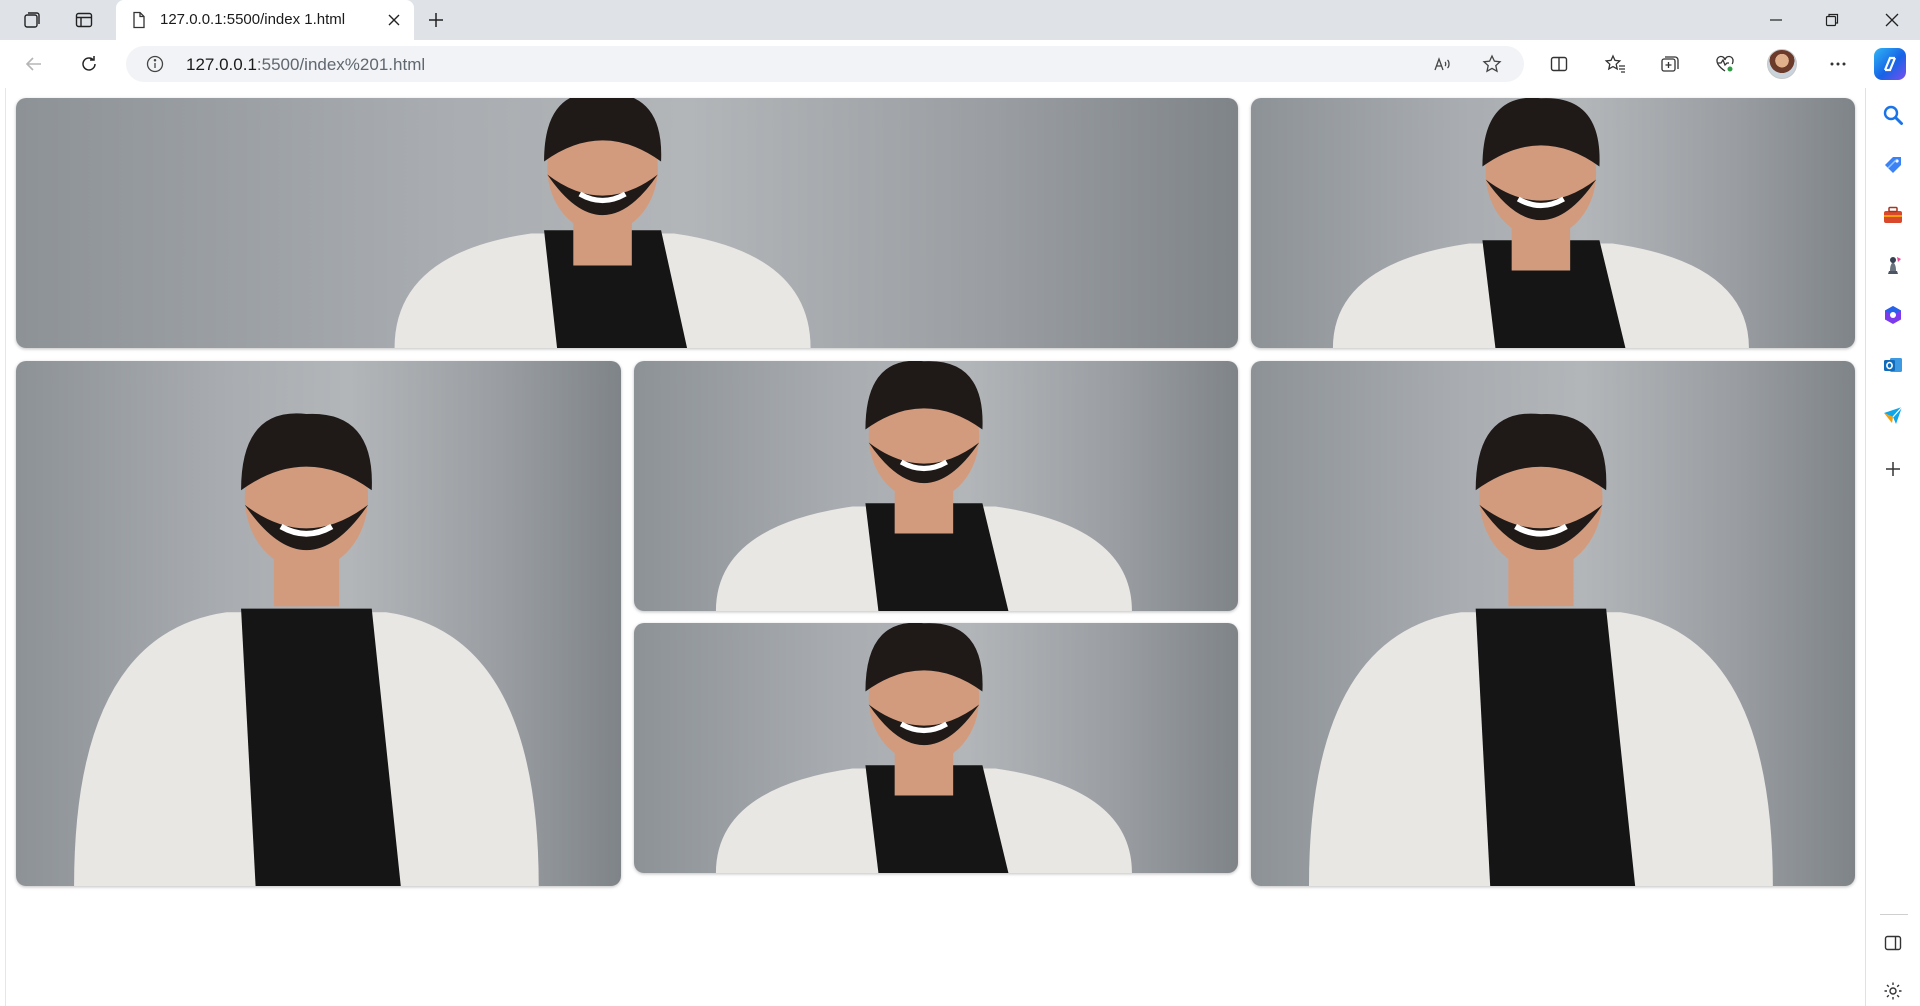 This screenshot has width=1920, height=1006. I want to click on minimize-icon, so click(1776, 20).